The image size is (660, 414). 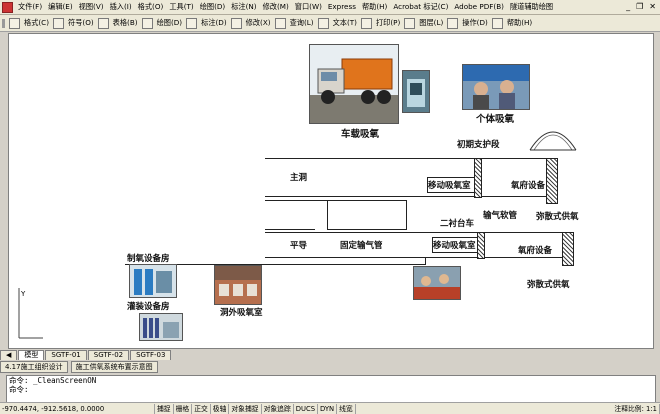 I want to click on operation-icon, so click(x=453, y=23).